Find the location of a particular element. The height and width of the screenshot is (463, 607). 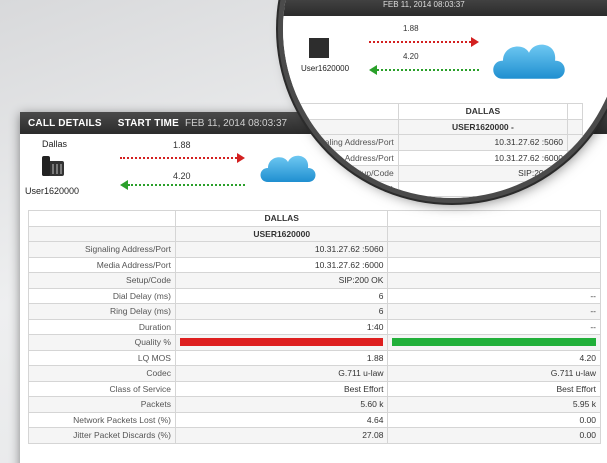

row-value-a: 1:40 is located at coordinates (281, 326).